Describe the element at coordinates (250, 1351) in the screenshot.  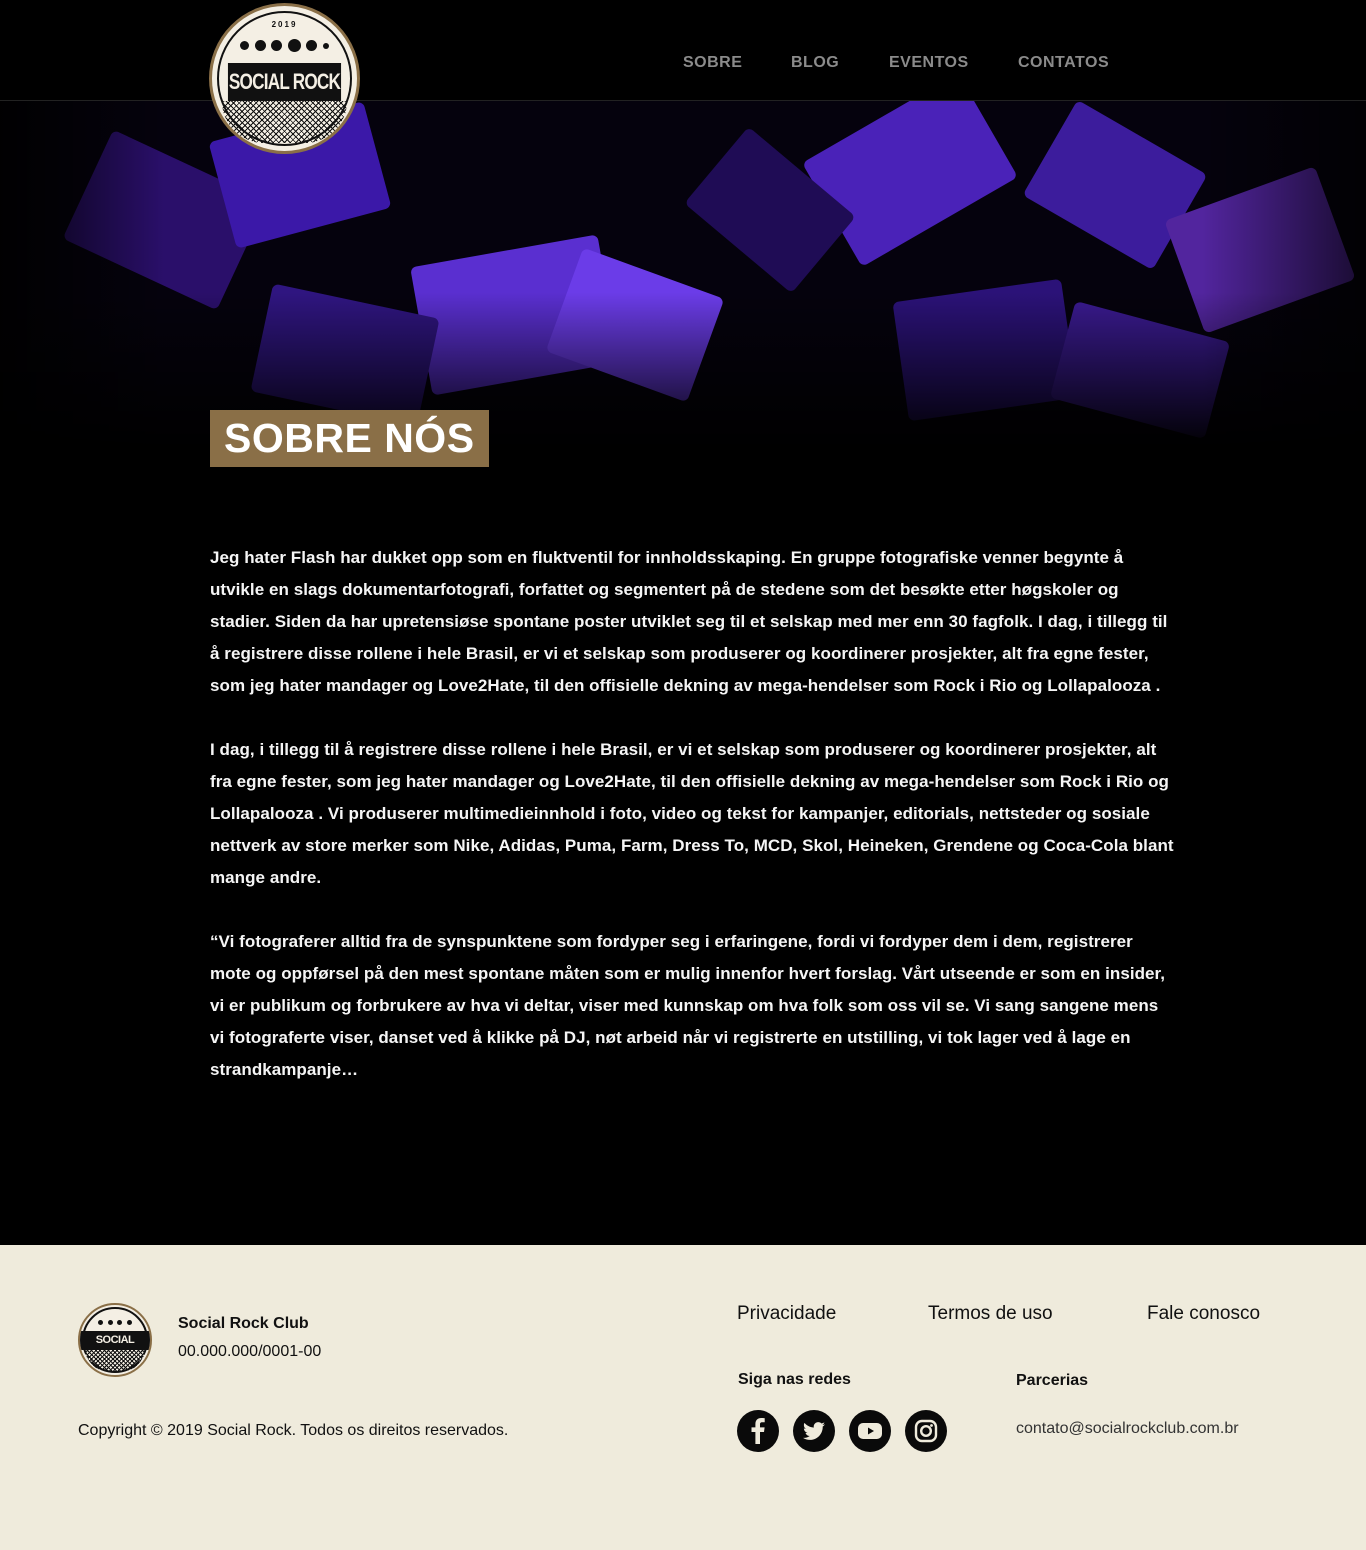
I see `footer-cnpj: 00.000.000/0001-00` at that location.